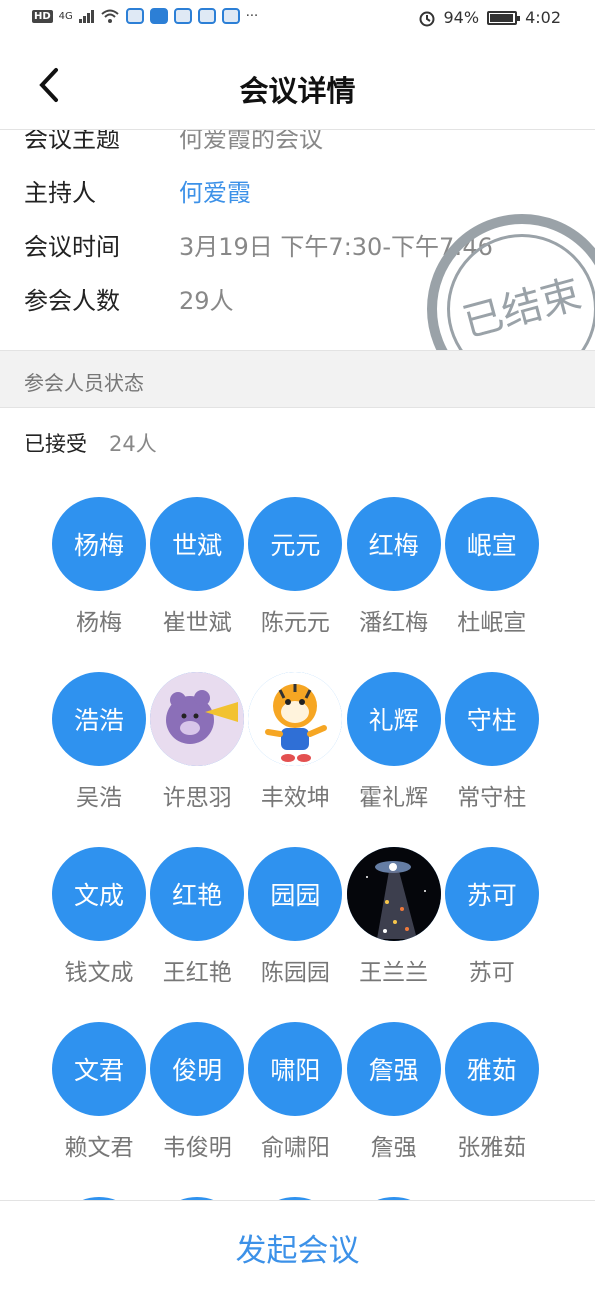 This screenshot has width=595, height=1290. What do you see at coordinates (491, 544) in the screenshot?
I see `avatar: 岷宣` at bounding box center [491, 544].